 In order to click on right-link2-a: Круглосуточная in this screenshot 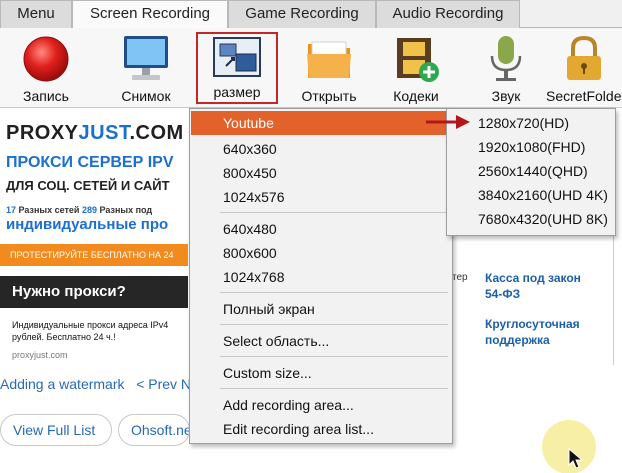, I will do `click(532, 324)`.